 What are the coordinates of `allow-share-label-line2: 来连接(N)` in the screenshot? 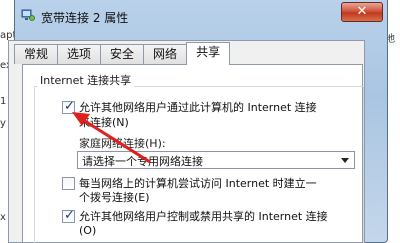 It's located at (104, 122).